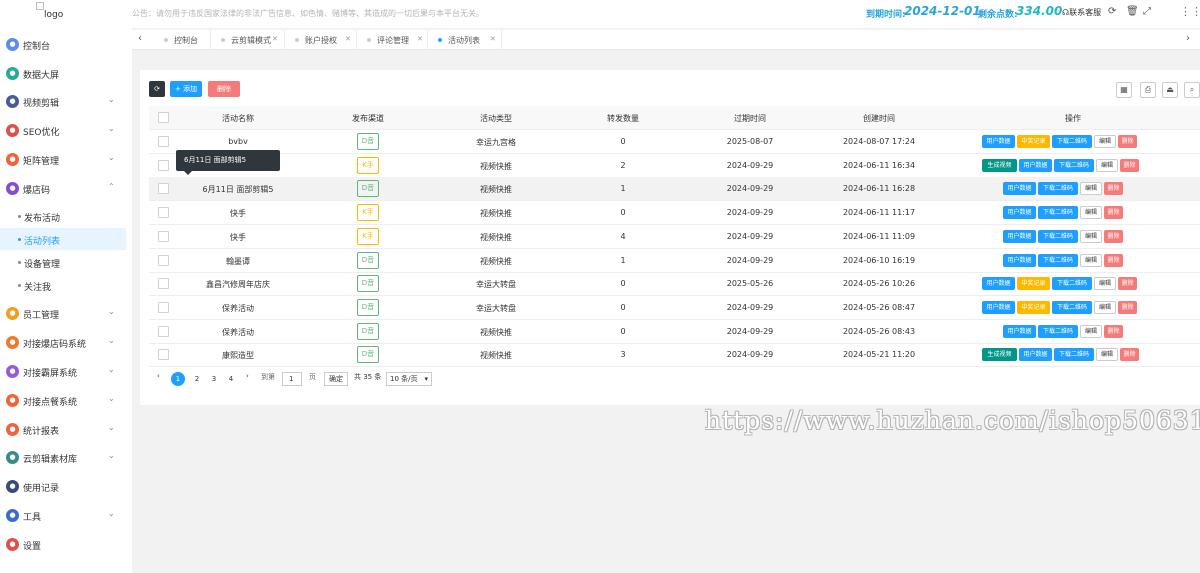 This screenshot has width=1200, height=573. What do you see at coordinates (409, 379) in the screenshot?
I see `page-size-select: 10 条/页 ▾` at bounding box center [409, 379].